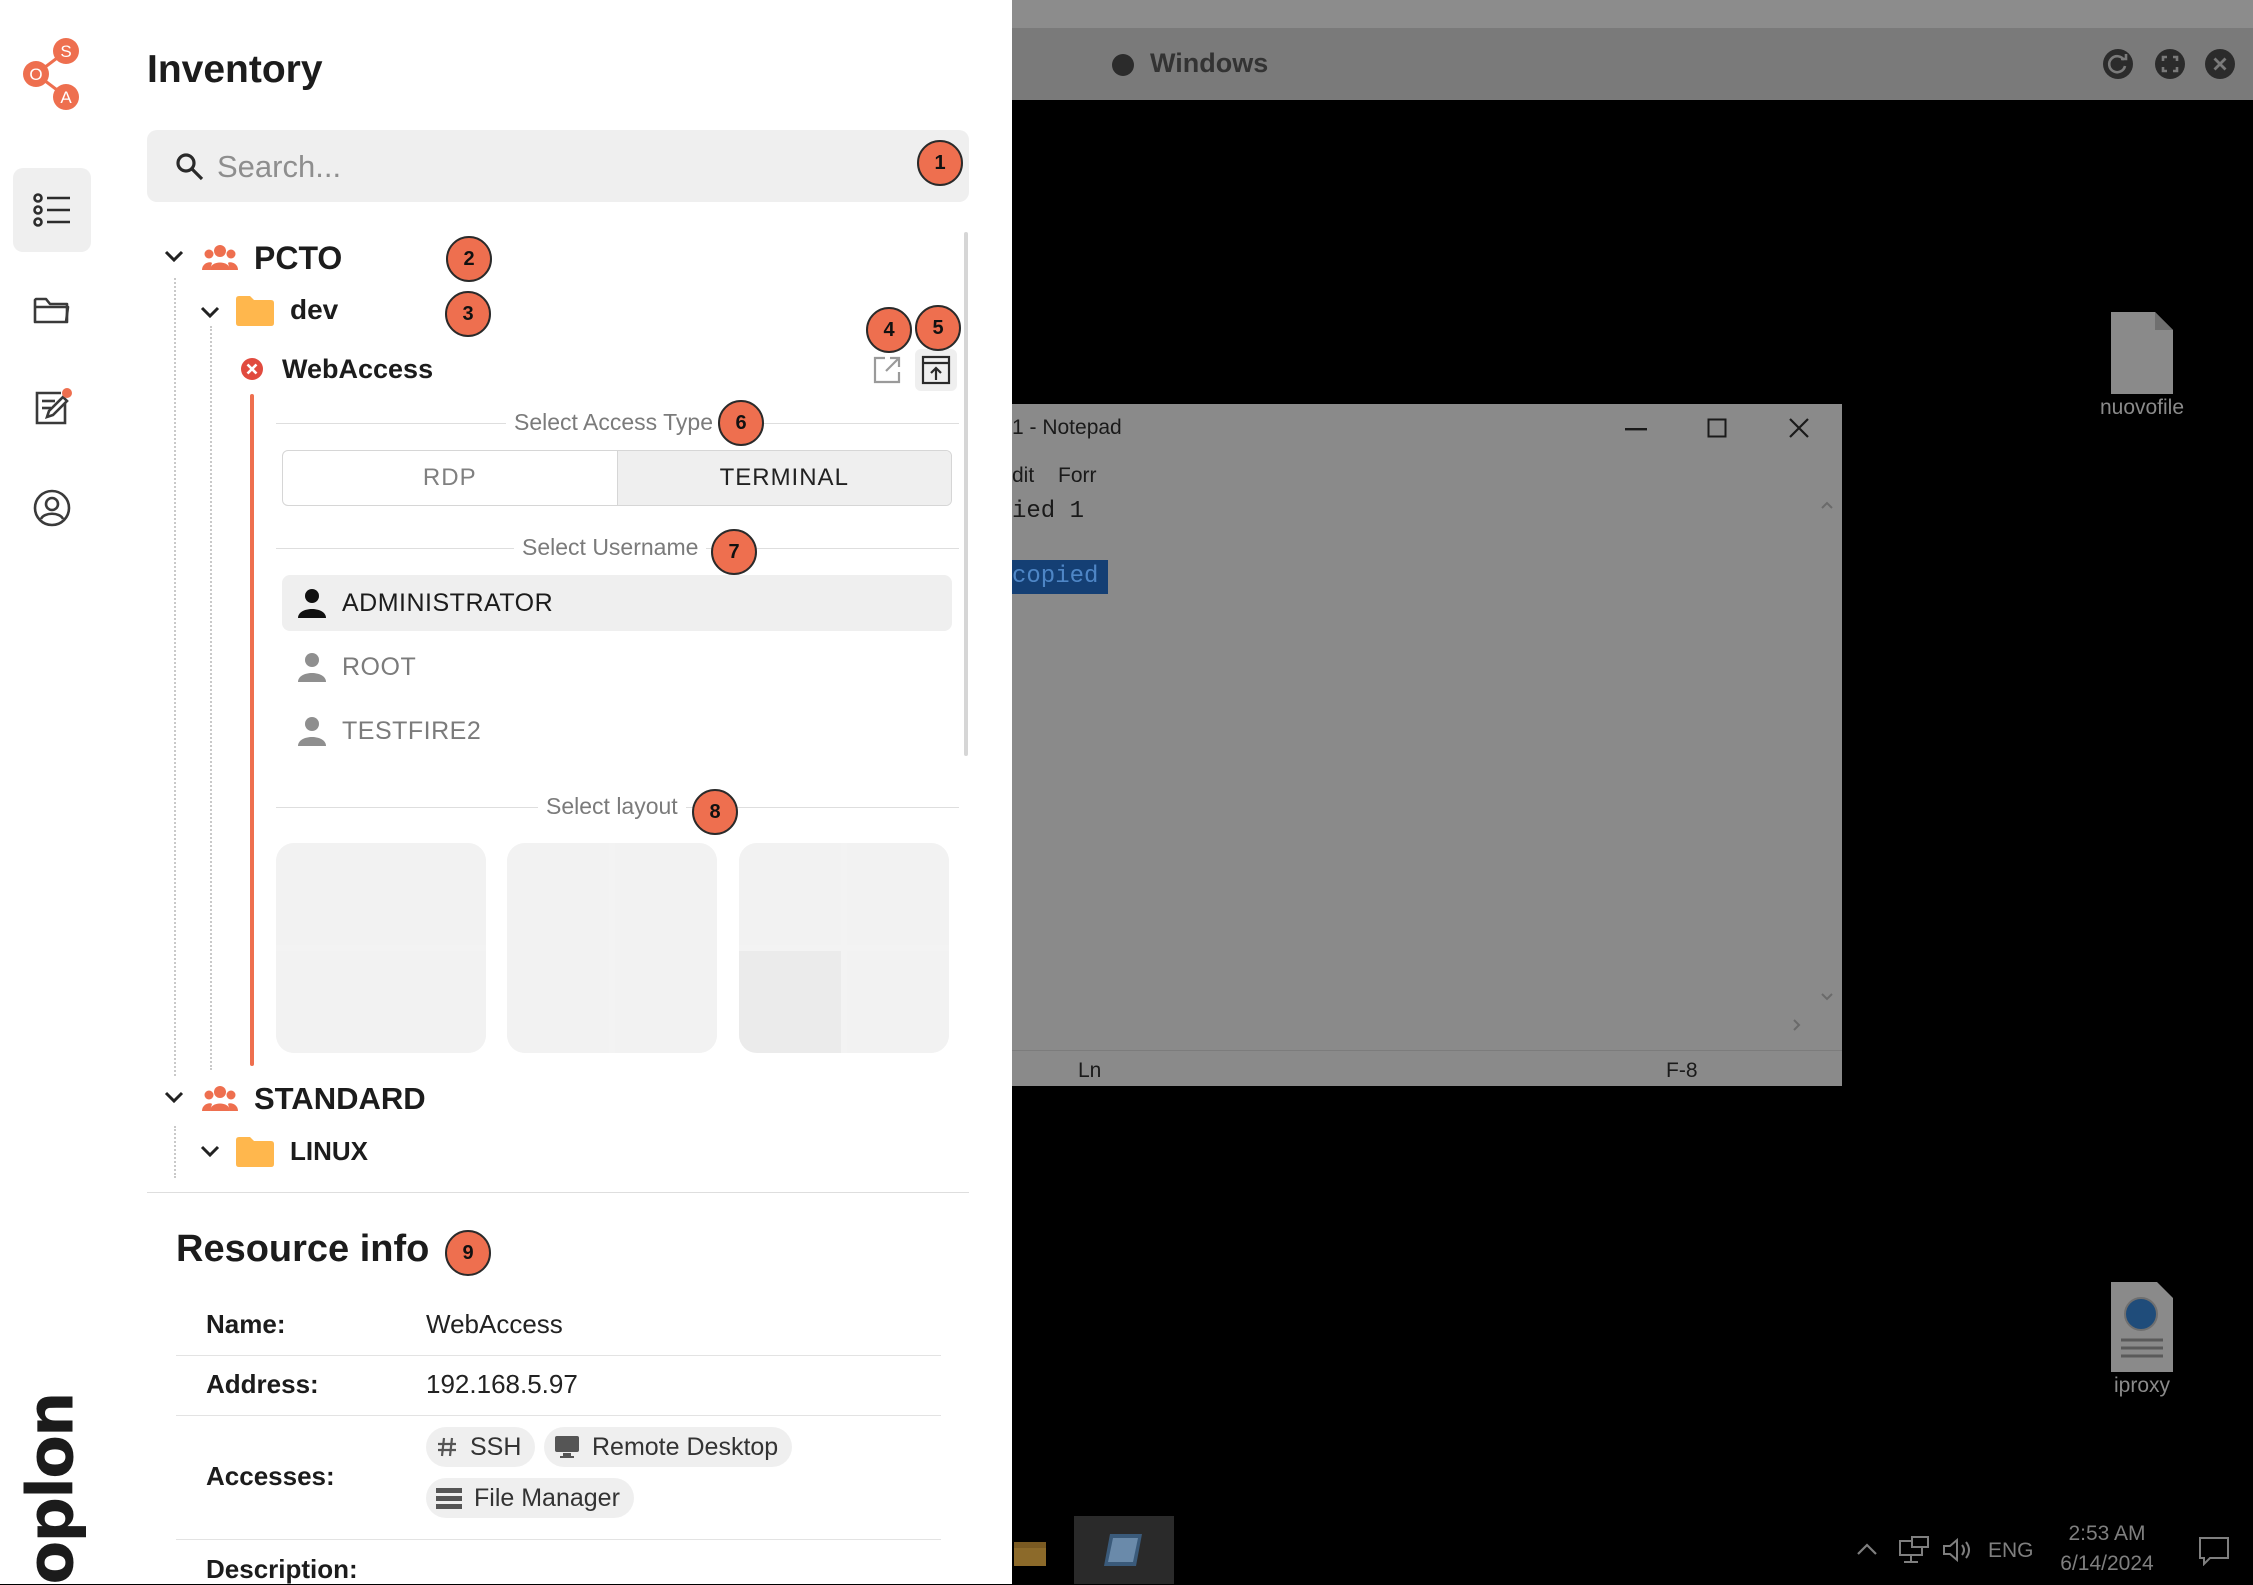 Image resolution: width=2253 pixels, height=1585 pixels. Describe the element at coordinates (52, 310) in the screenshot. I see `rail-files-button` at that location.